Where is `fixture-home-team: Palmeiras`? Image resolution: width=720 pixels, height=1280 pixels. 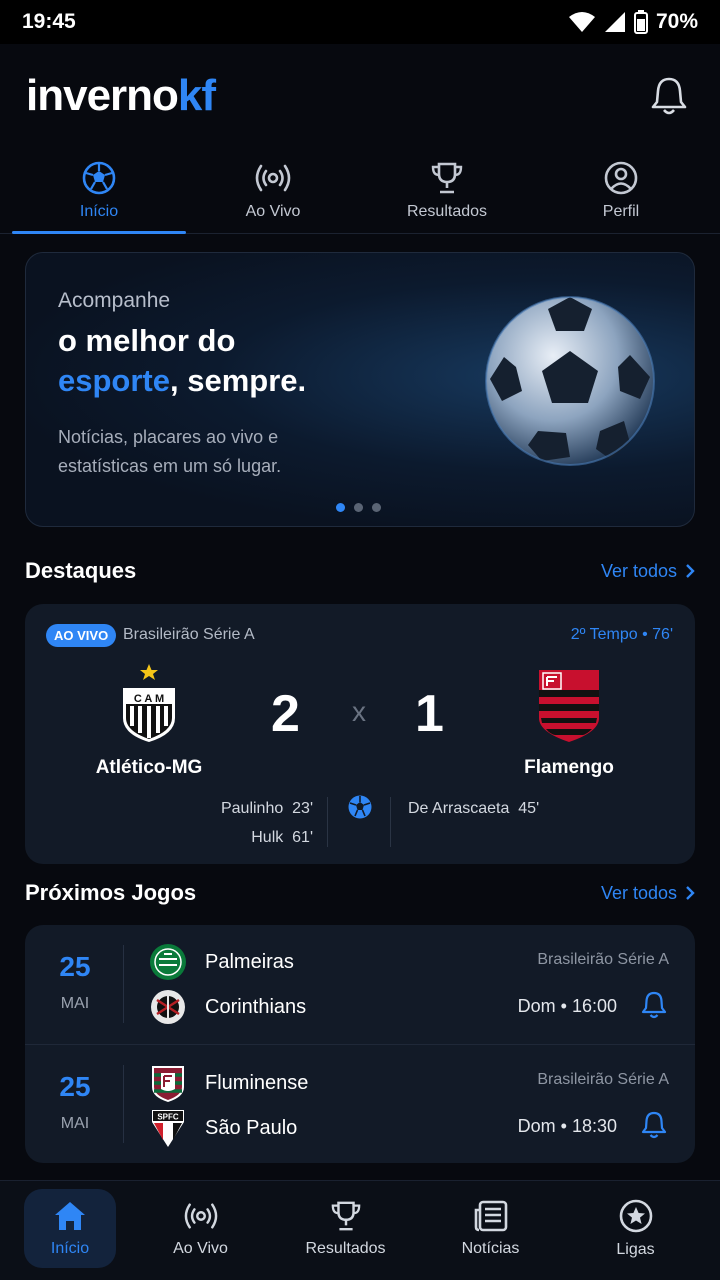
fixture-home-team: Palmeiras is located at coordinates (221, 962).